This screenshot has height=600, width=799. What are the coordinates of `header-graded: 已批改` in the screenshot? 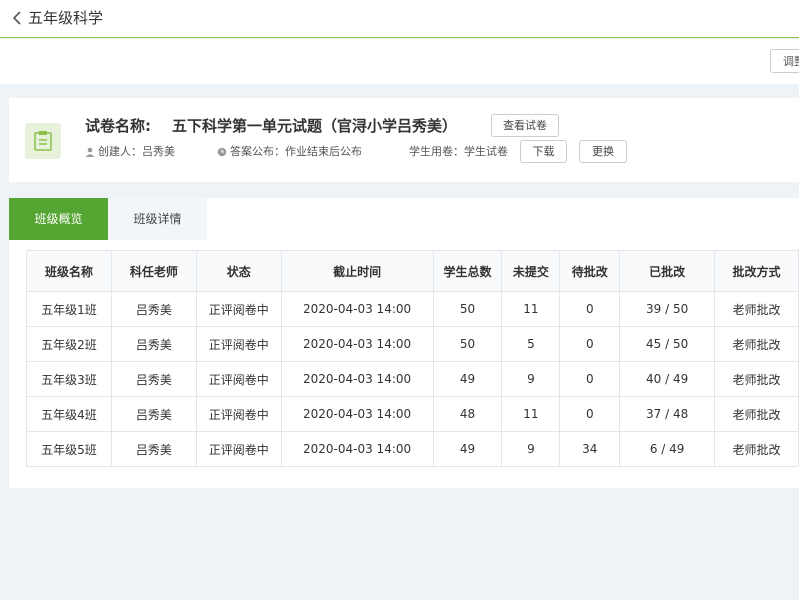 It's located at (667, 271).